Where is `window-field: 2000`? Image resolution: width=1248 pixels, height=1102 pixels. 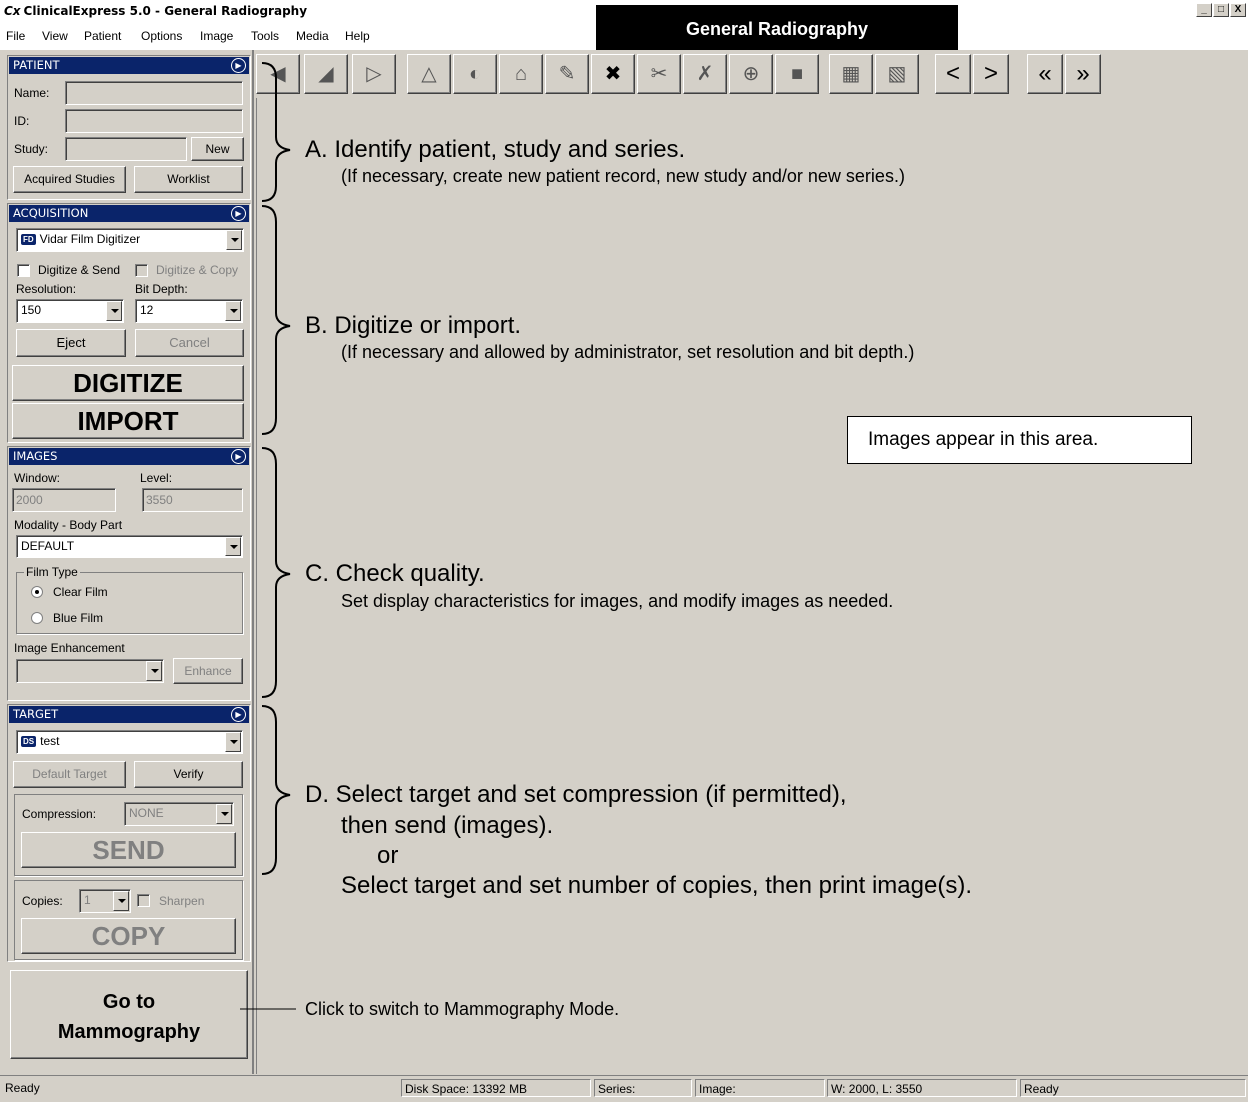
window-field: 2000 is located at coordinates (64, 500).